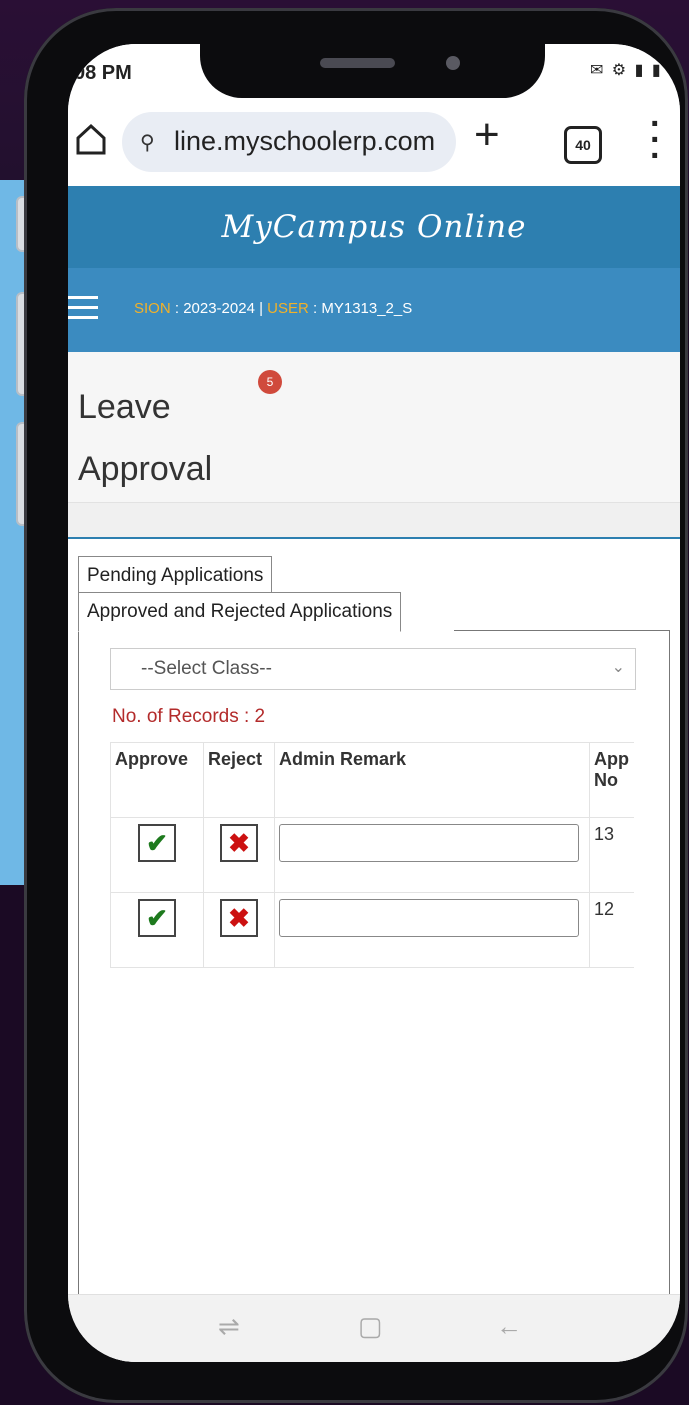 Image resolution: width=689 pixels, height=1405 pixels. I want to click on header-app-no-line1: App, so click(611, 759).